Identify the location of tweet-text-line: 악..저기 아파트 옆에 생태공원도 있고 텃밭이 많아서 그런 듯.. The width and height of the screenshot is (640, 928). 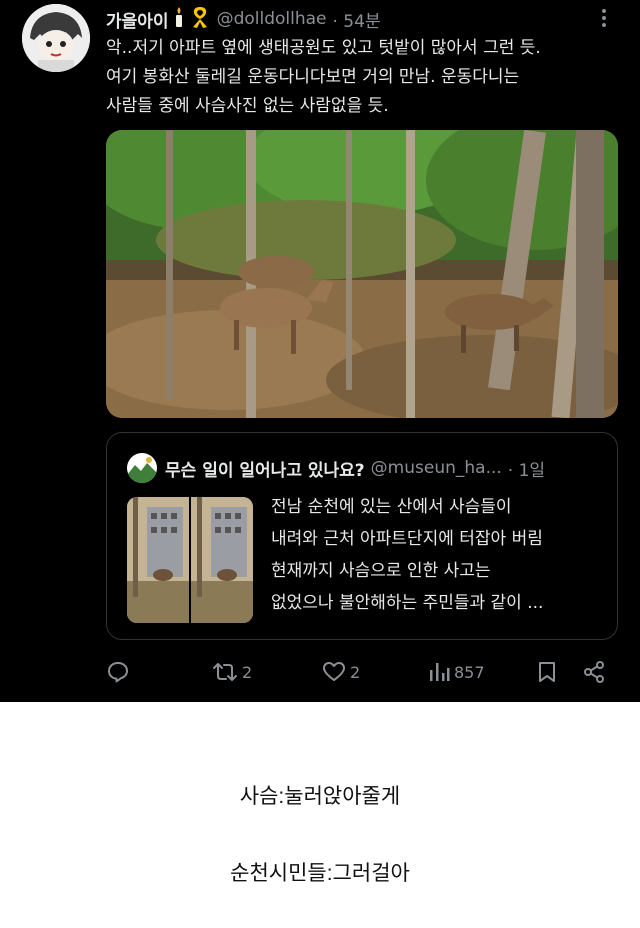
(323, 48).